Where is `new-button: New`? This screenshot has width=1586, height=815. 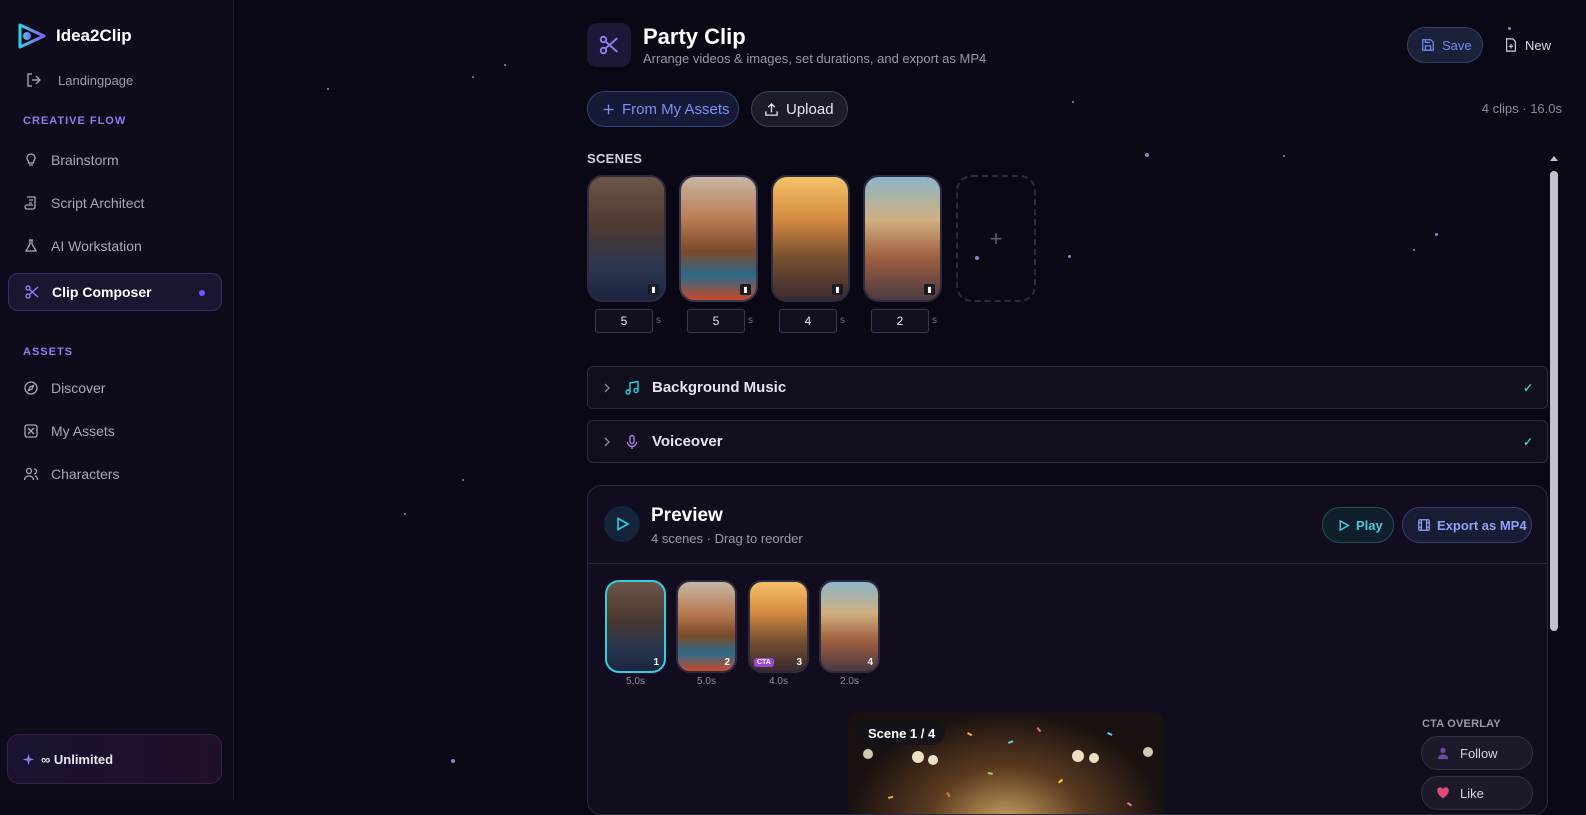 new-button: New is located at coordinates (1527, 45).